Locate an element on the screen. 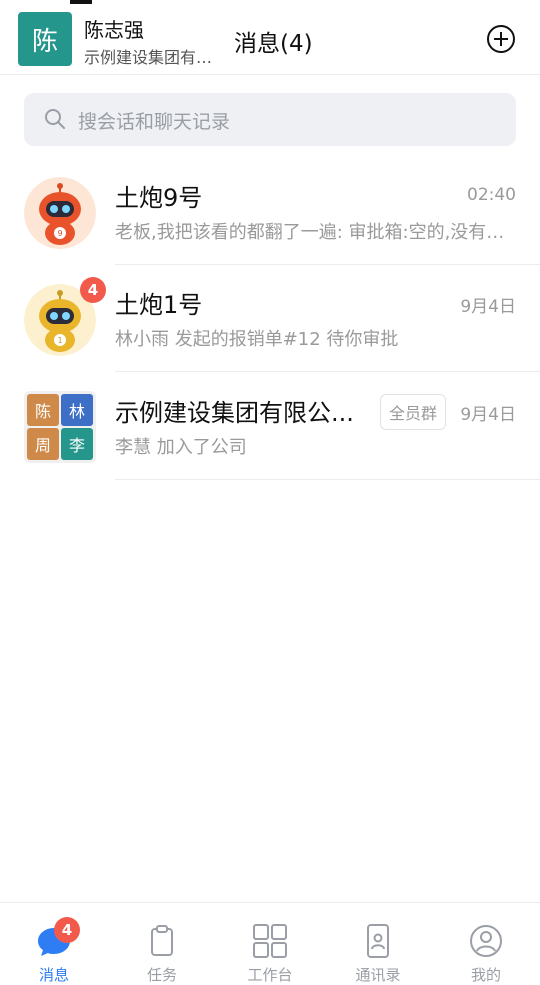  group-member-avatar: 陈 is located at coordinates (43, 410).